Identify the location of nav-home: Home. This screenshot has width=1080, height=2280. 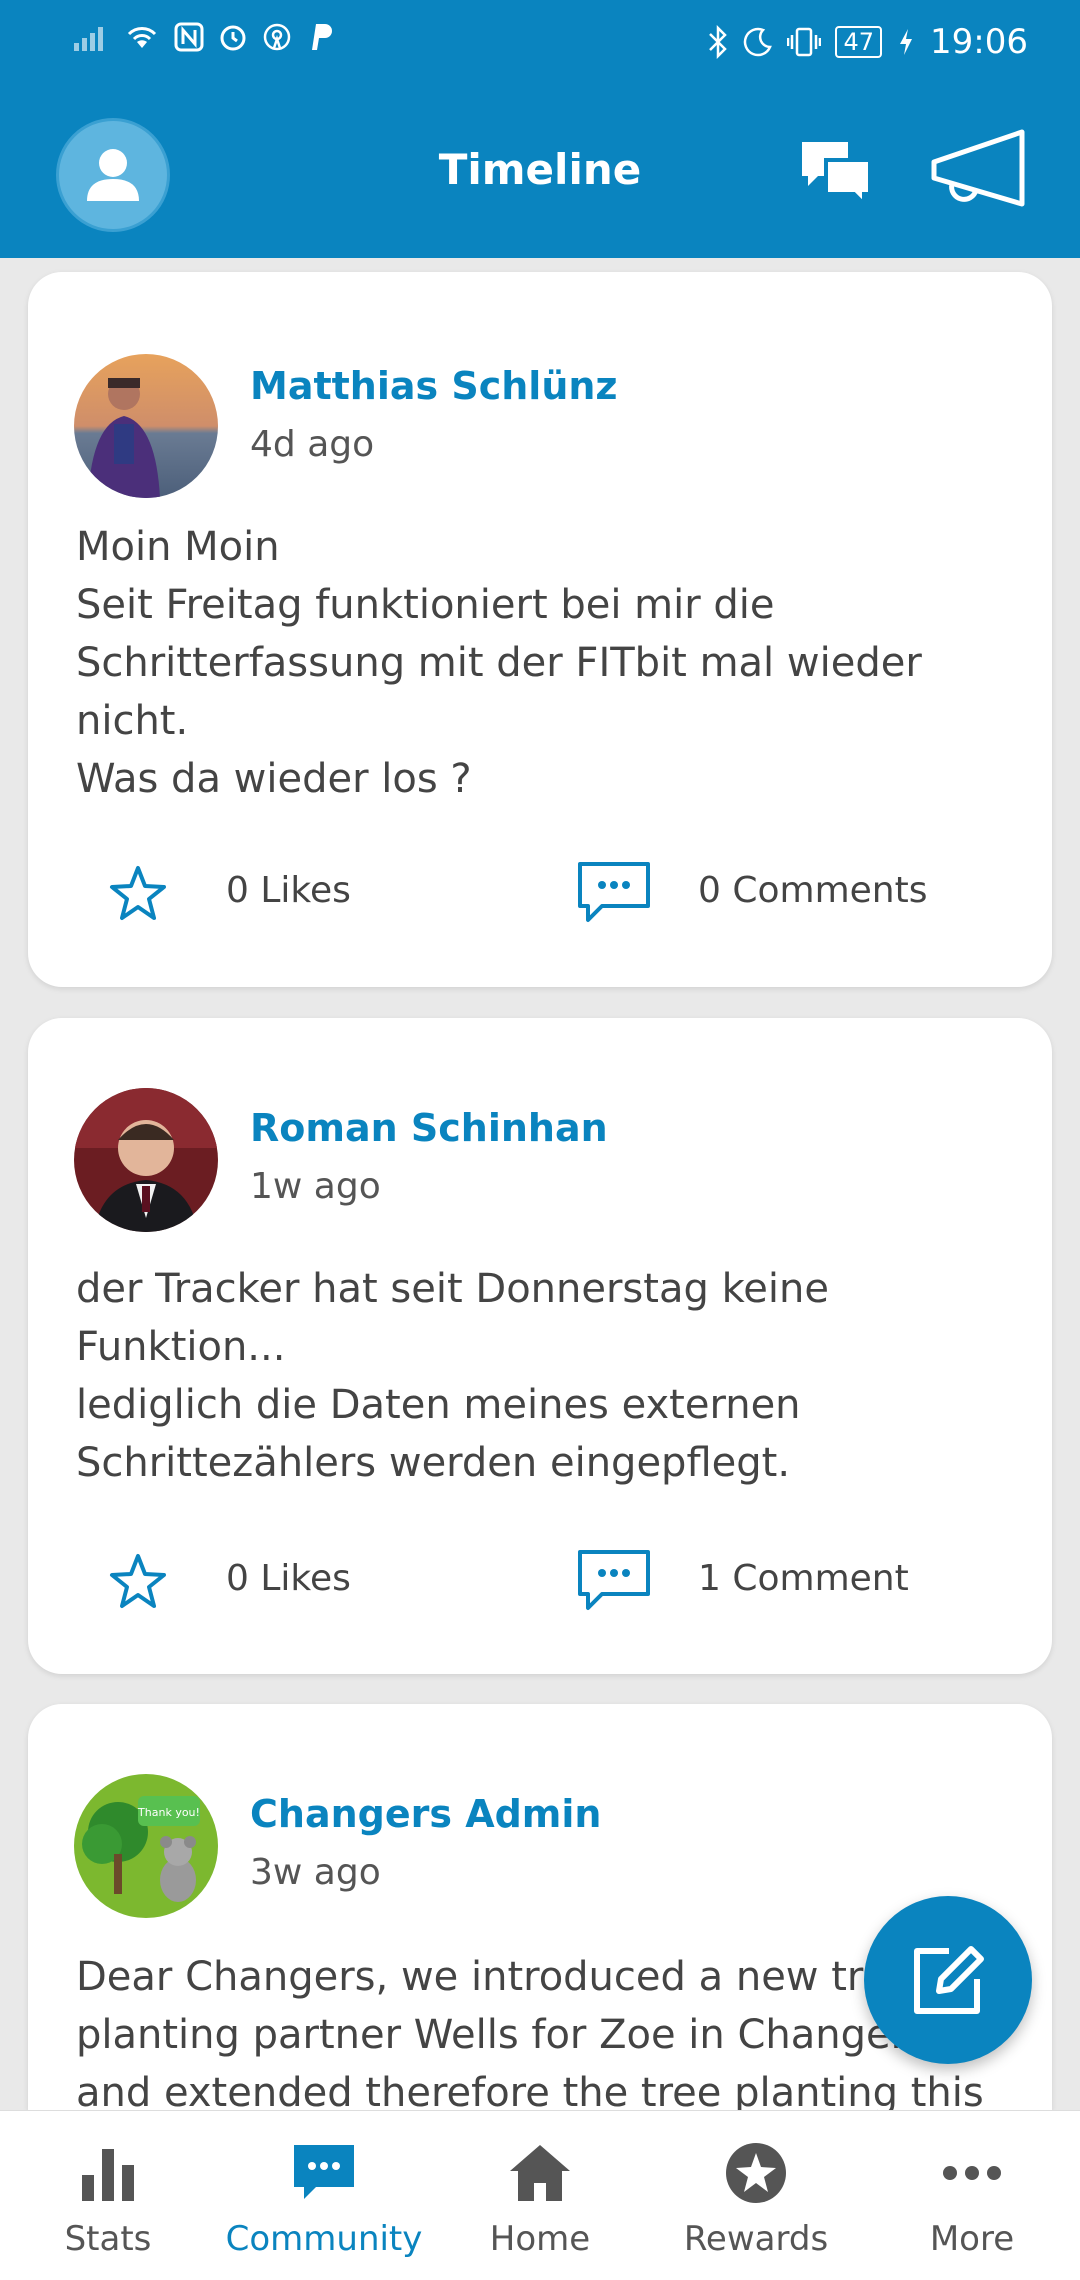
(540, 2195).